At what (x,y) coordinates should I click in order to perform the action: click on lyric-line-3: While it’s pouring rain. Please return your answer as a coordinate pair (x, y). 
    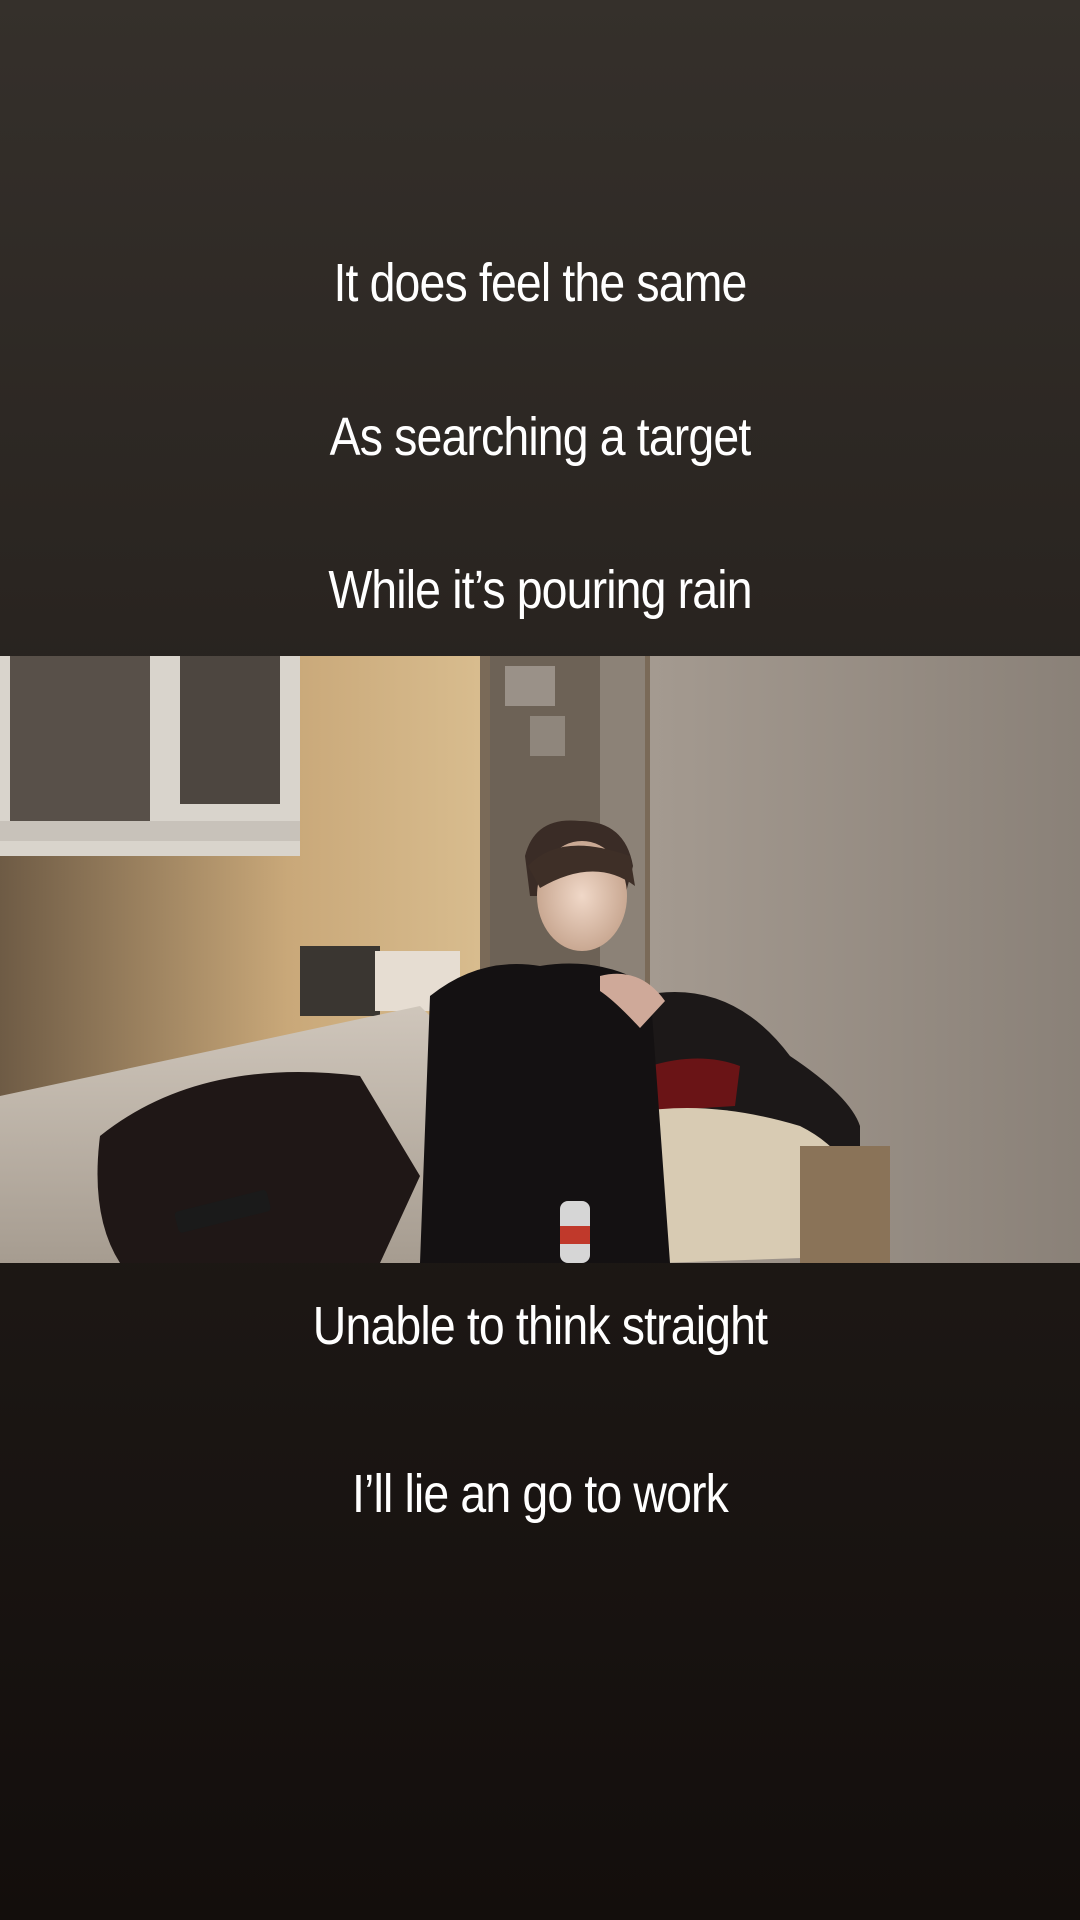
    Looking at the image, I should click on (540, 590).